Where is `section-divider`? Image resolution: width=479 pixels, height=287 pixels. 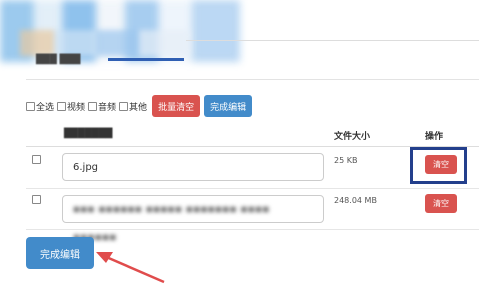 section-divider is located at coordinates (252, 79).